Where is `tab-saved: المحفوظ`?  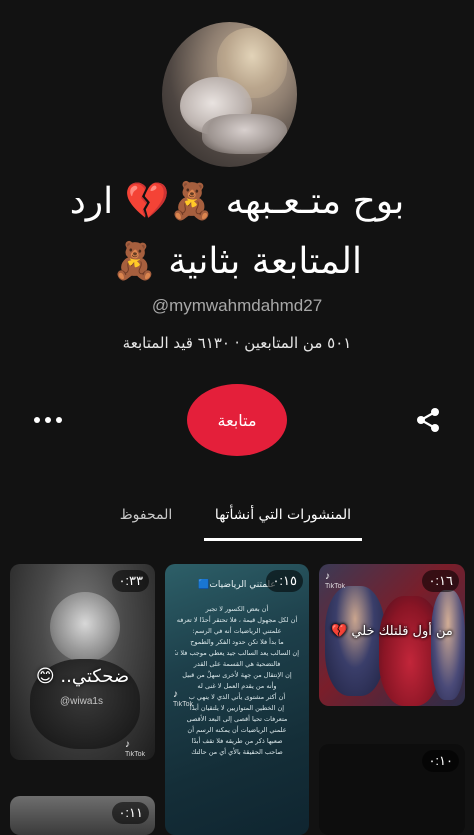 tab-saved: المحفوظ is located at coordinates (146, 515).